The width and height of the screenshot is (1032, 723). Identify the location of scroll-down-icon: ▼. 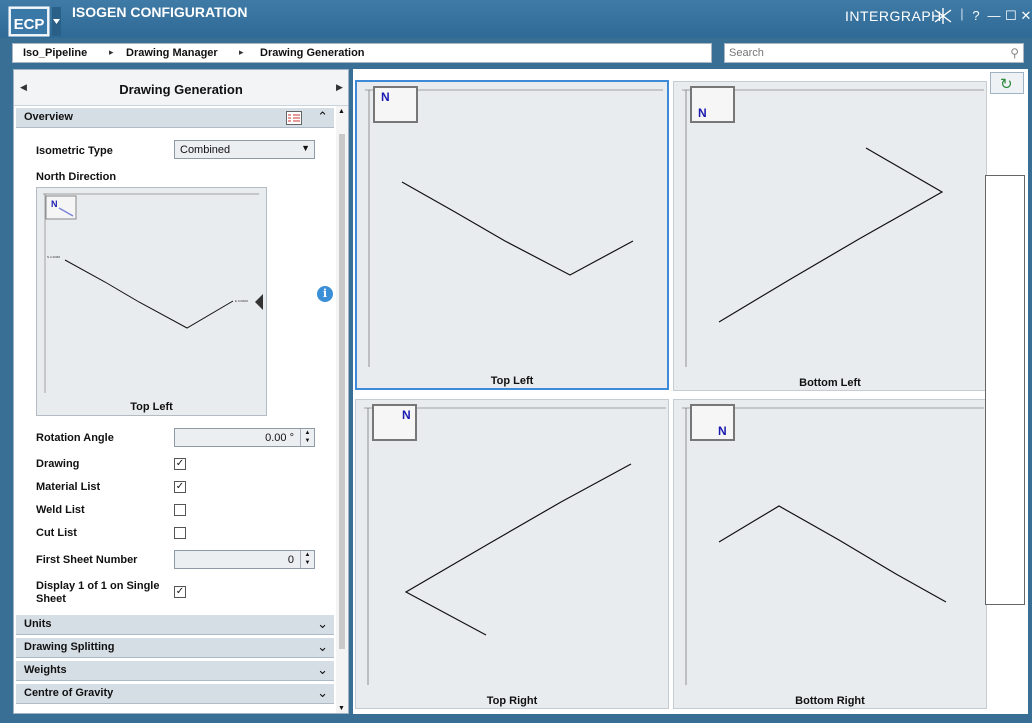
(341, 708).